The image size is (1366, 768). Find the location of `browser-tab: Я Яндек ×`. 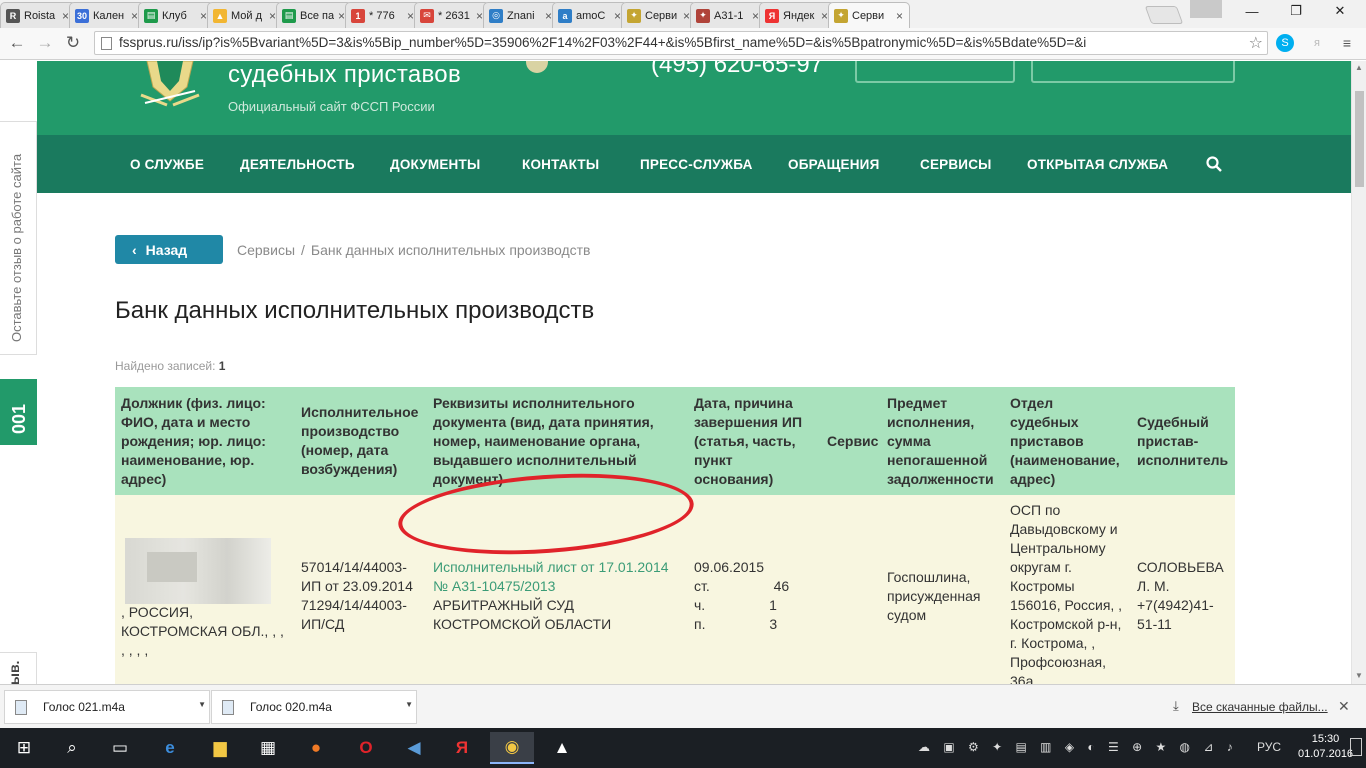

browser-tab: Я Яндек × is located at coordinates (797, 15).